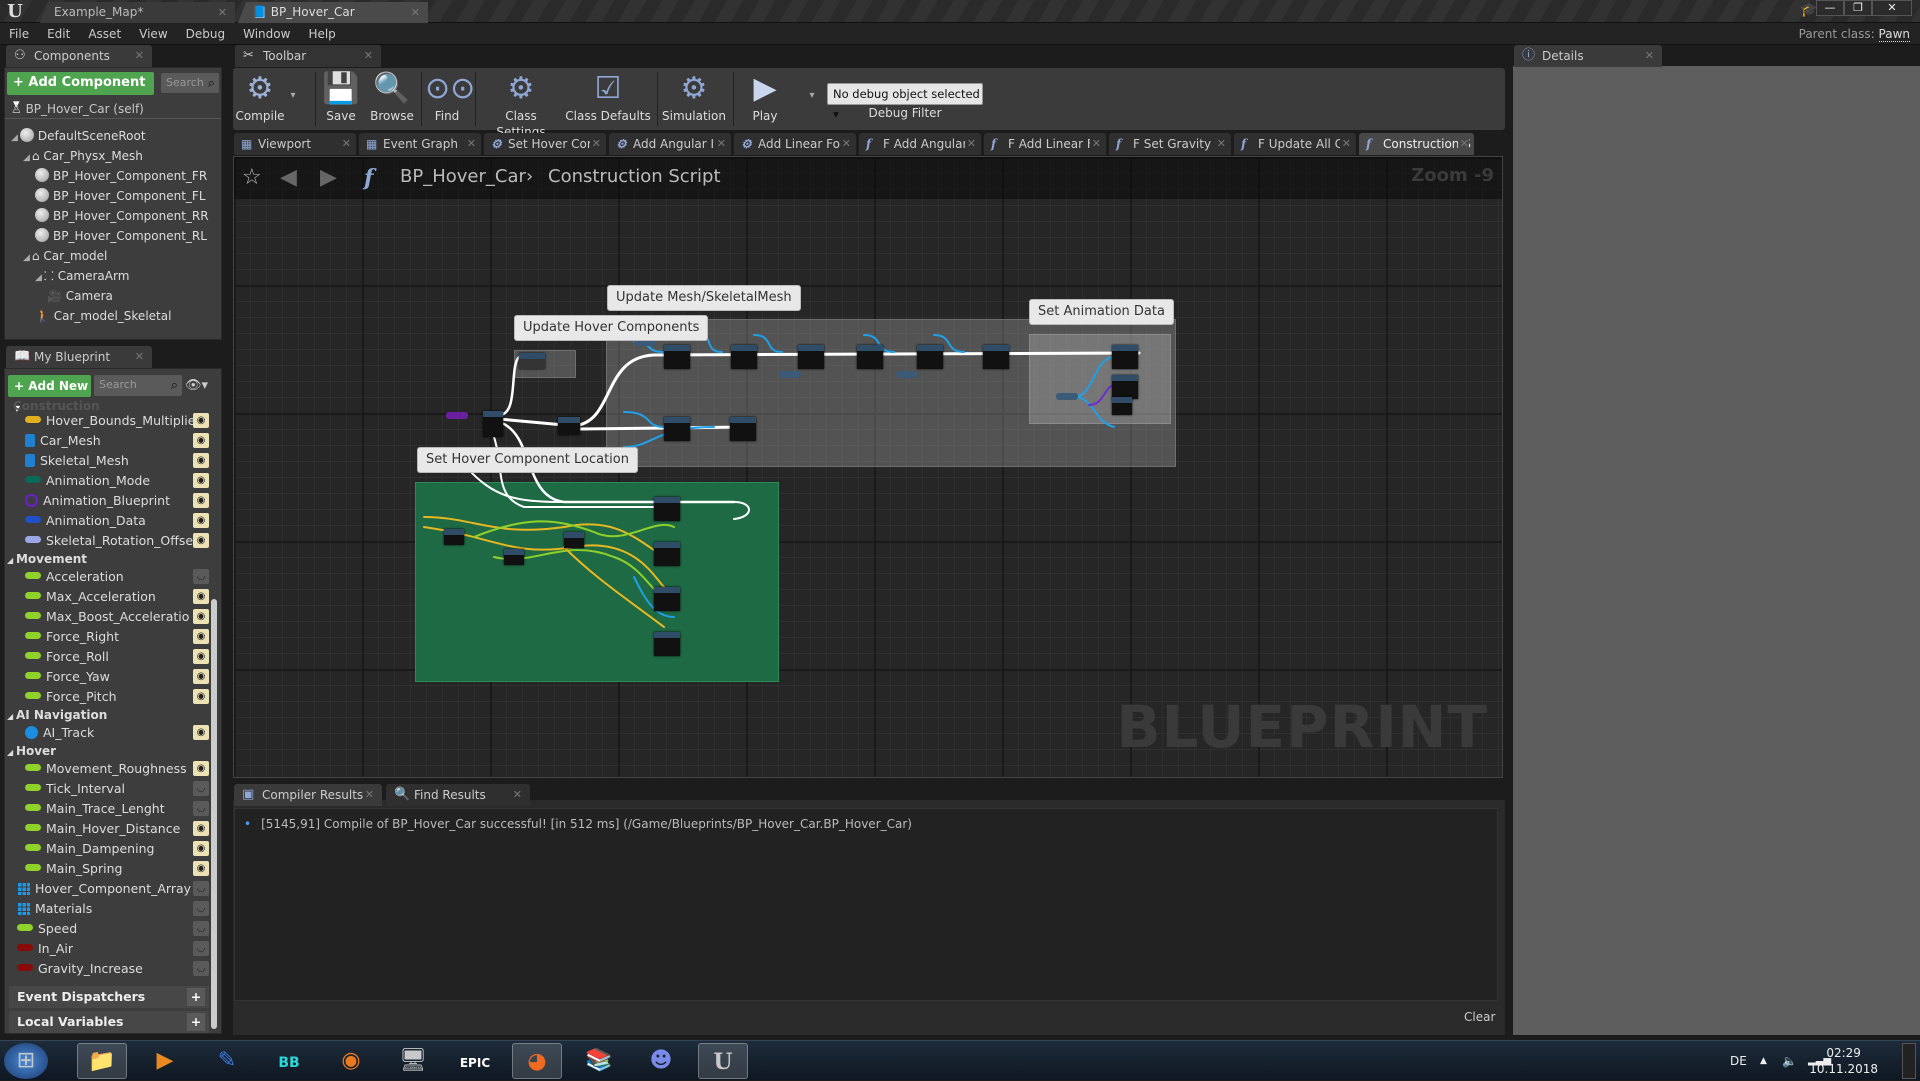  I want to click on details-tab: ⓘ Details ✕, so click(1588, 56).